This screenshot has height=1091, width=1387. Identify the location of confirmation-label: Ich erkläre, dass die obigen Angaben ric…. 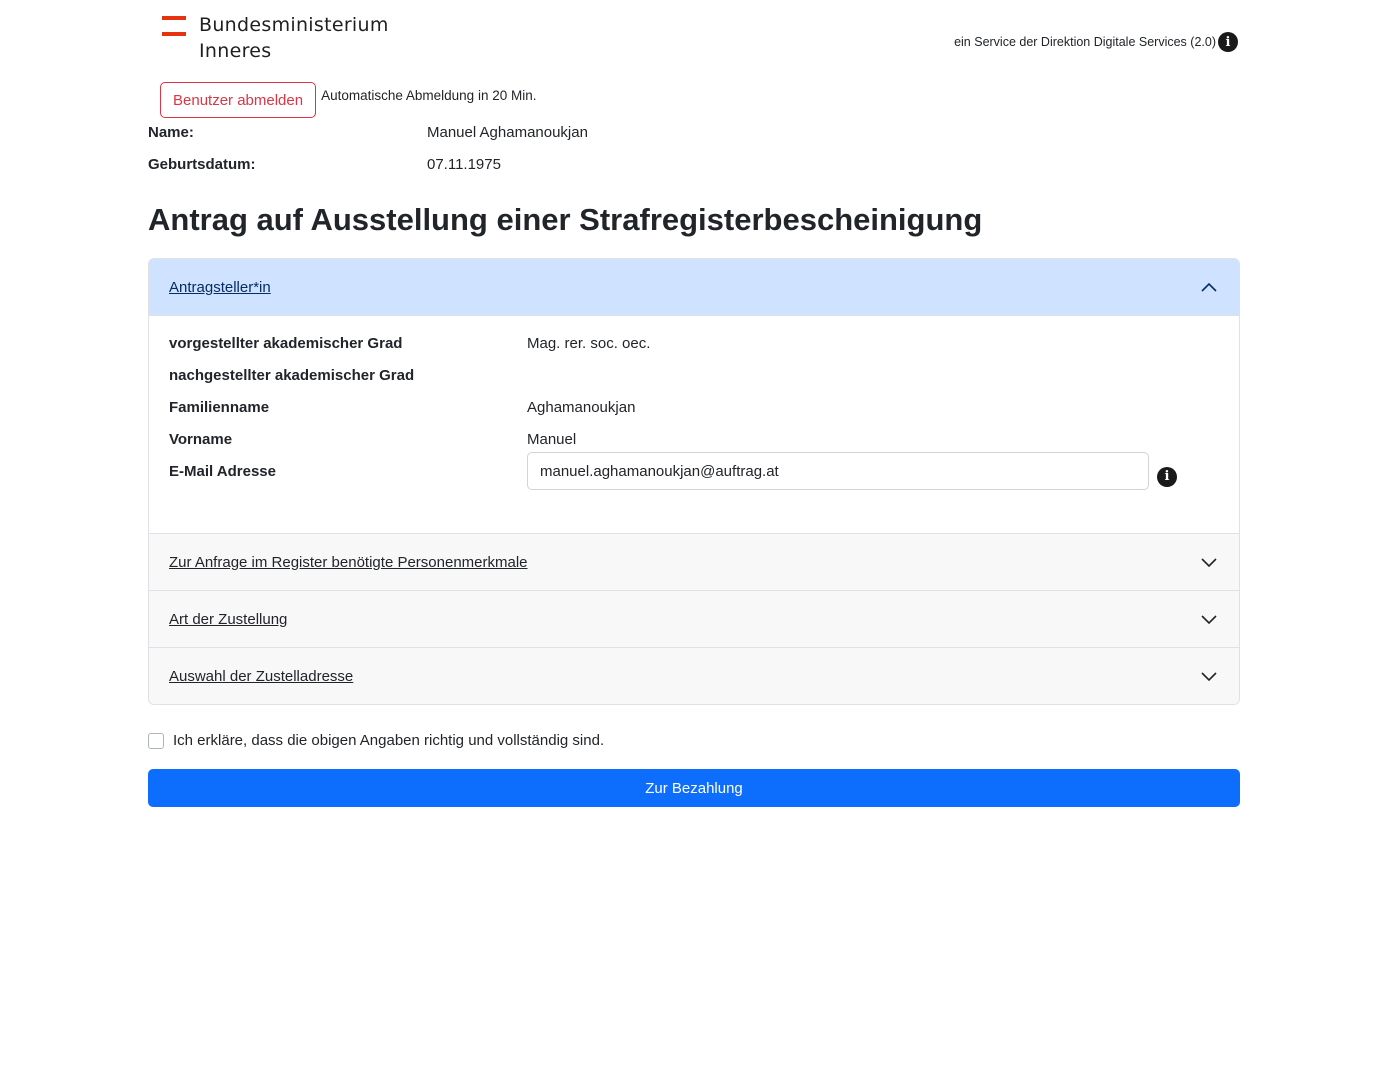
(388, 740).